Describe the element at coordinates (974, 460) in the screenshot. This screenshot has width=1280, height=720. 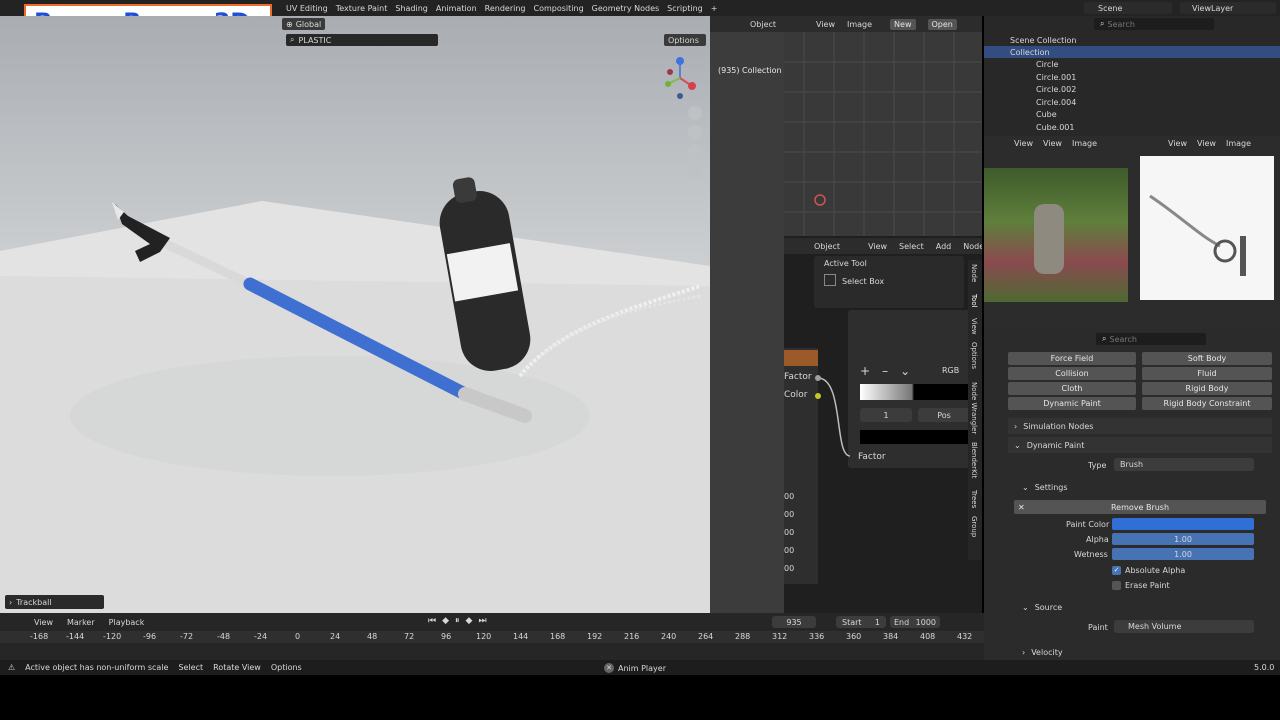
I see `side-tab-blenderkit: BlenderKit` at that location.